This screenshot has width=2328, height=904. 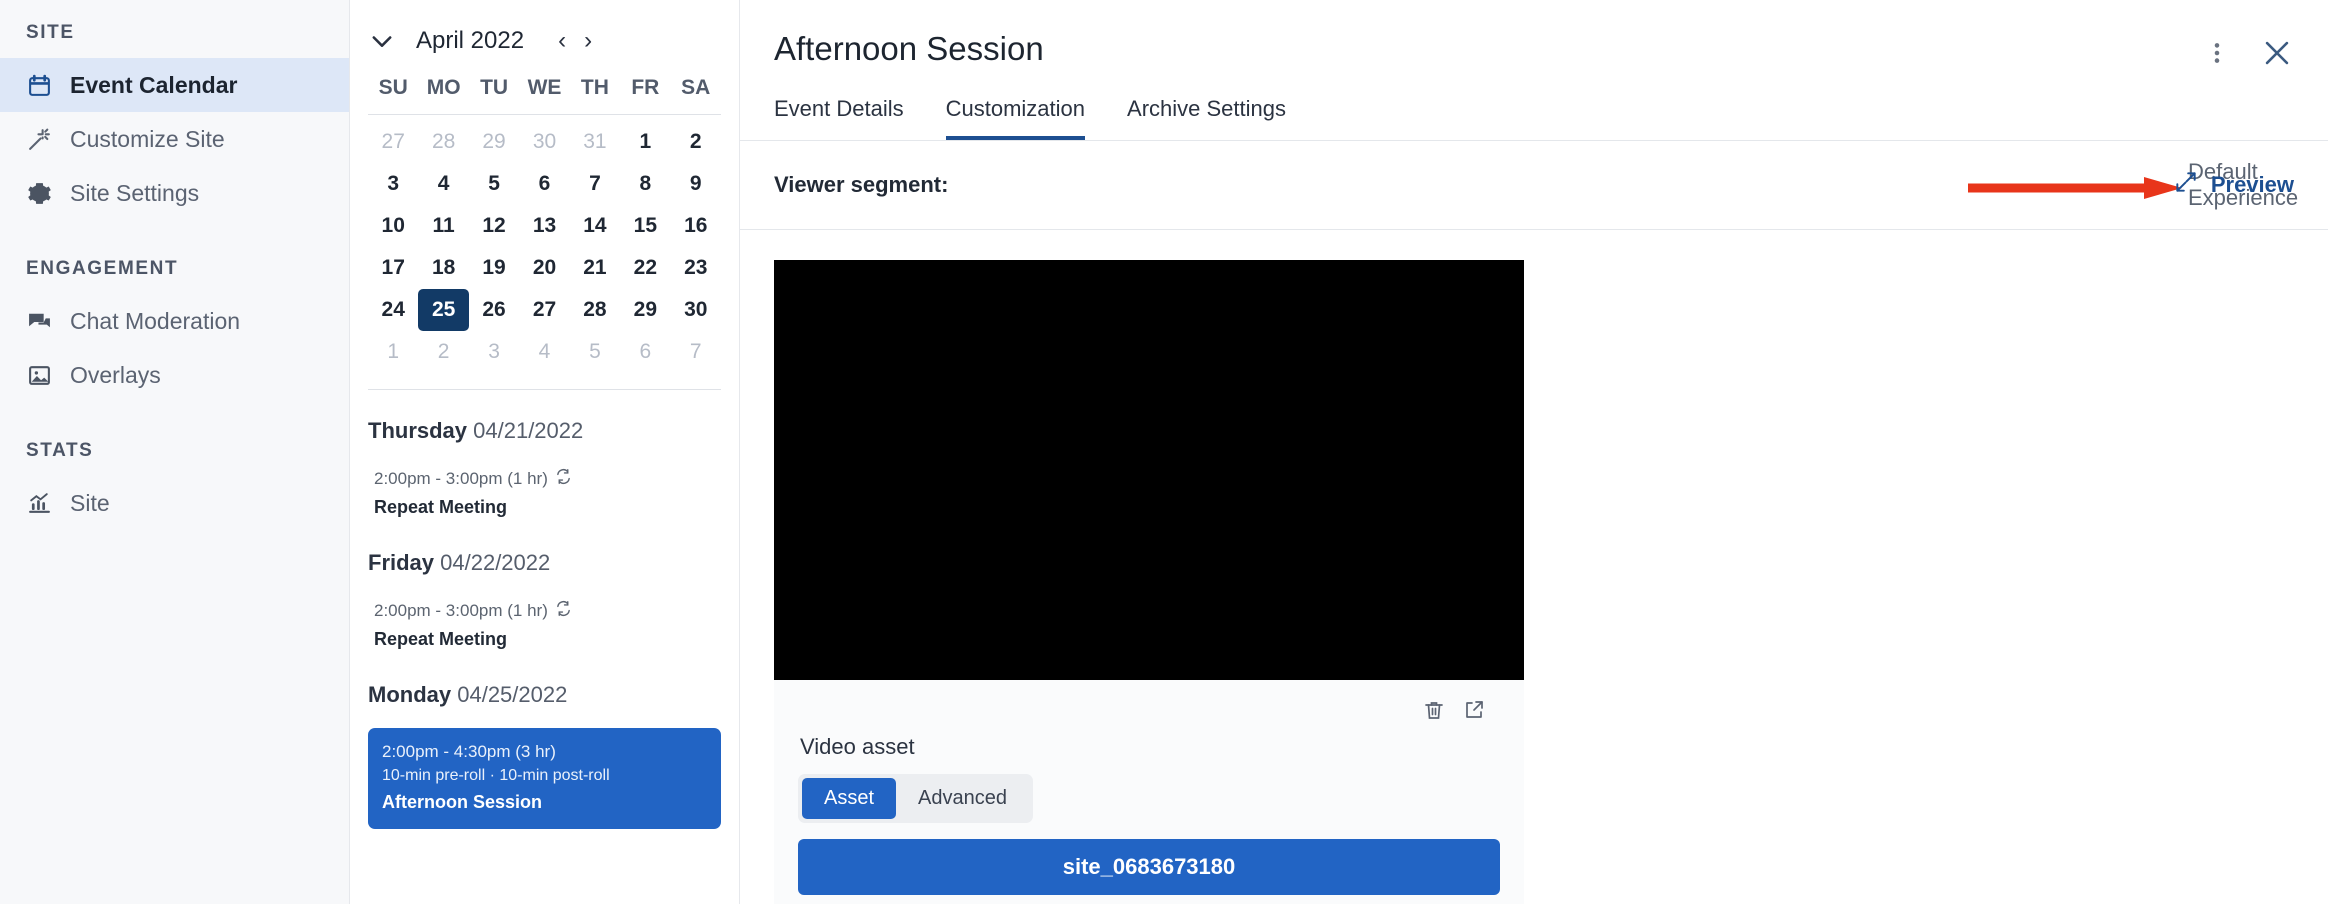 I want to click on asset-action-icons, so click(x=1149, y=707).